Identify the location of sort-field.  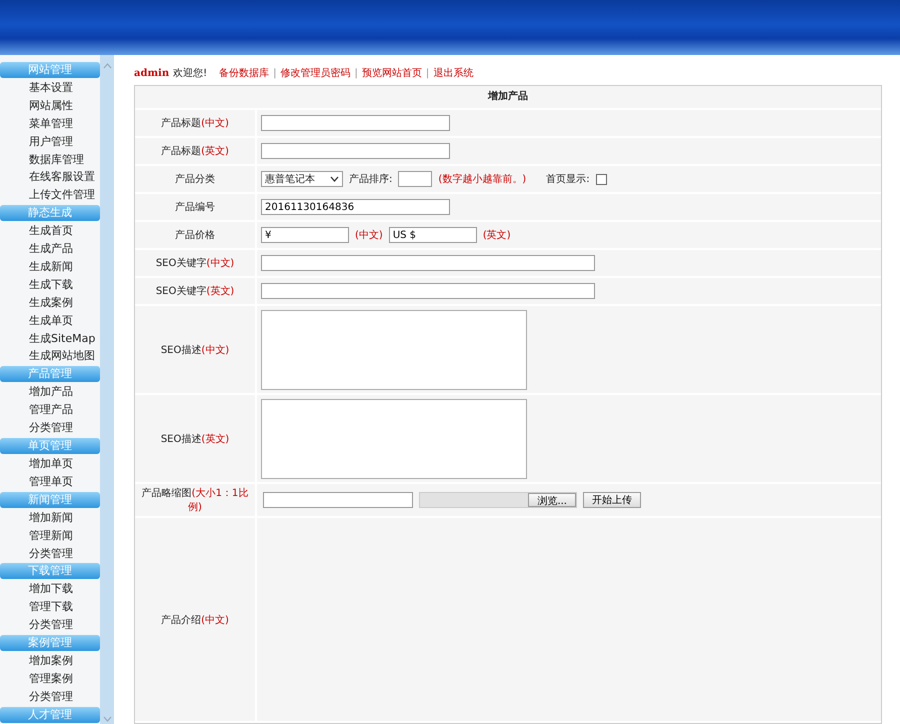
(415, 179).